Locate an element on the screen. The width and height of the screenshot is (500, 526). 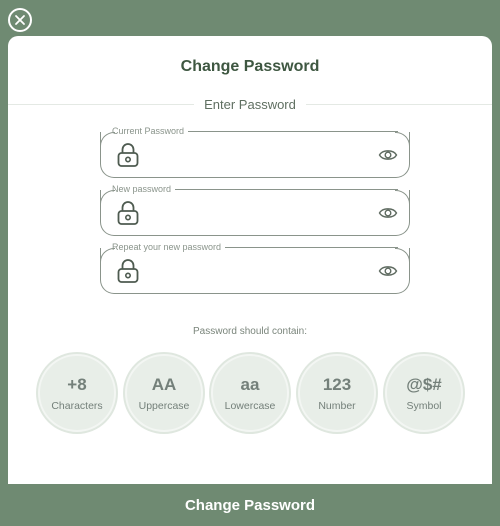
requirement-number-badge: 123 Number is located at coordinates (337, 393).